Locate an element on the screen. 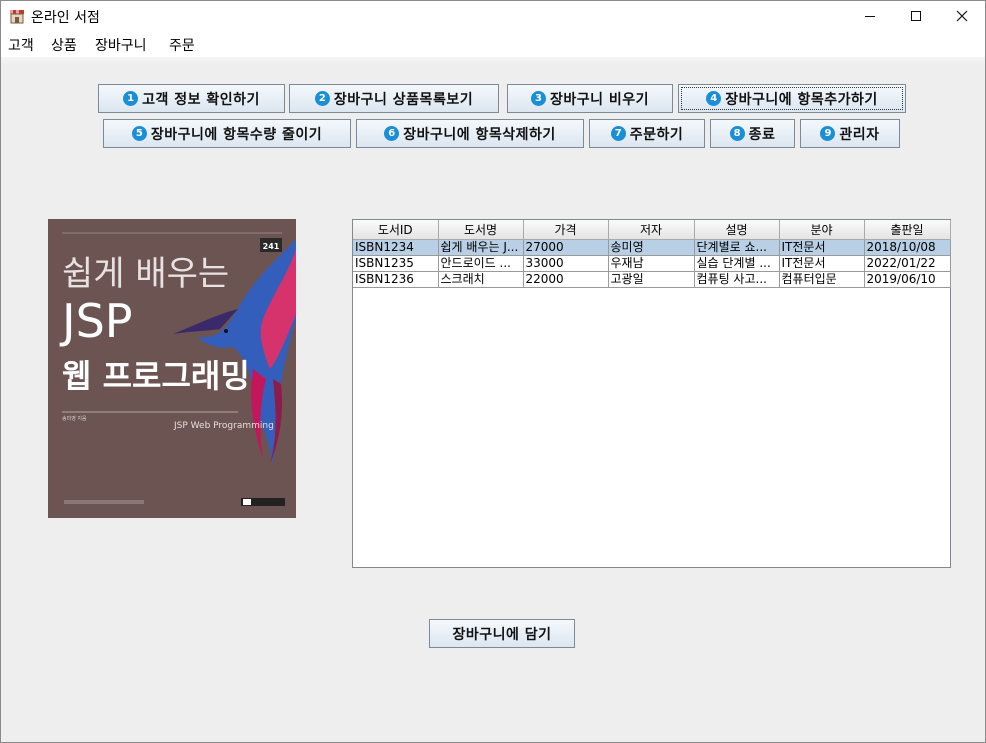 This screenshot has width=986, height=743. cell-price: 27000 is located at coordinates (566, 247).